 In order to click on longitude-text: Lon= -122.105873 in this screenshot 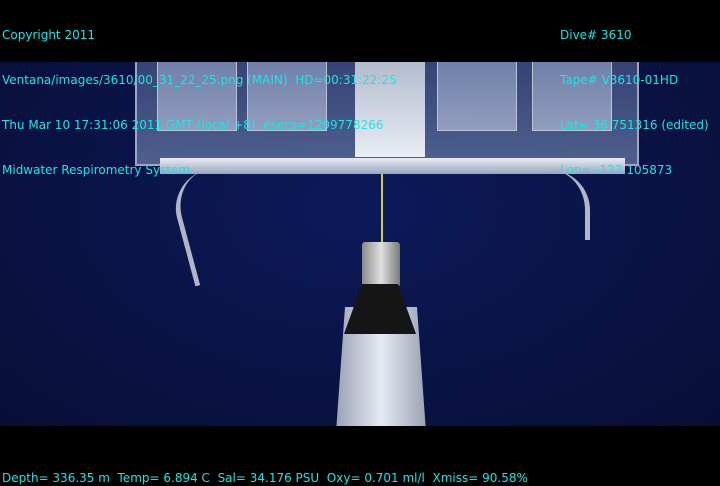, I will do `click(616, 170)`.